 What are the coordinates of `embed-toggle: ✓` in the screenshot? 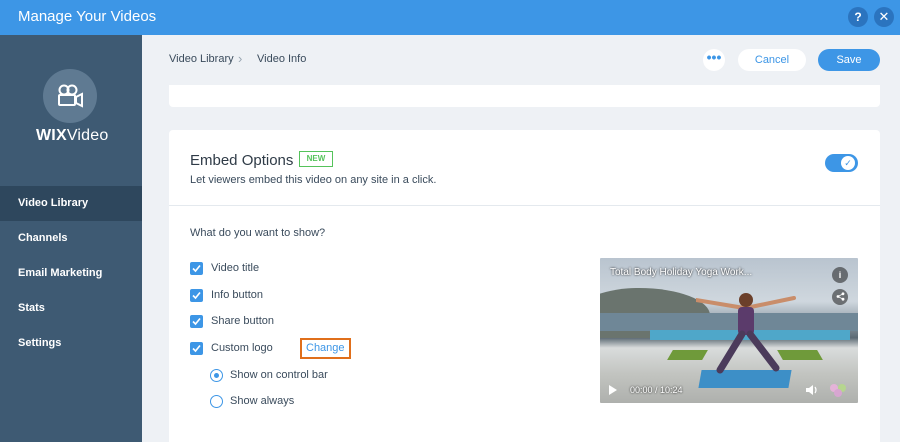 It's located at (841, 163).